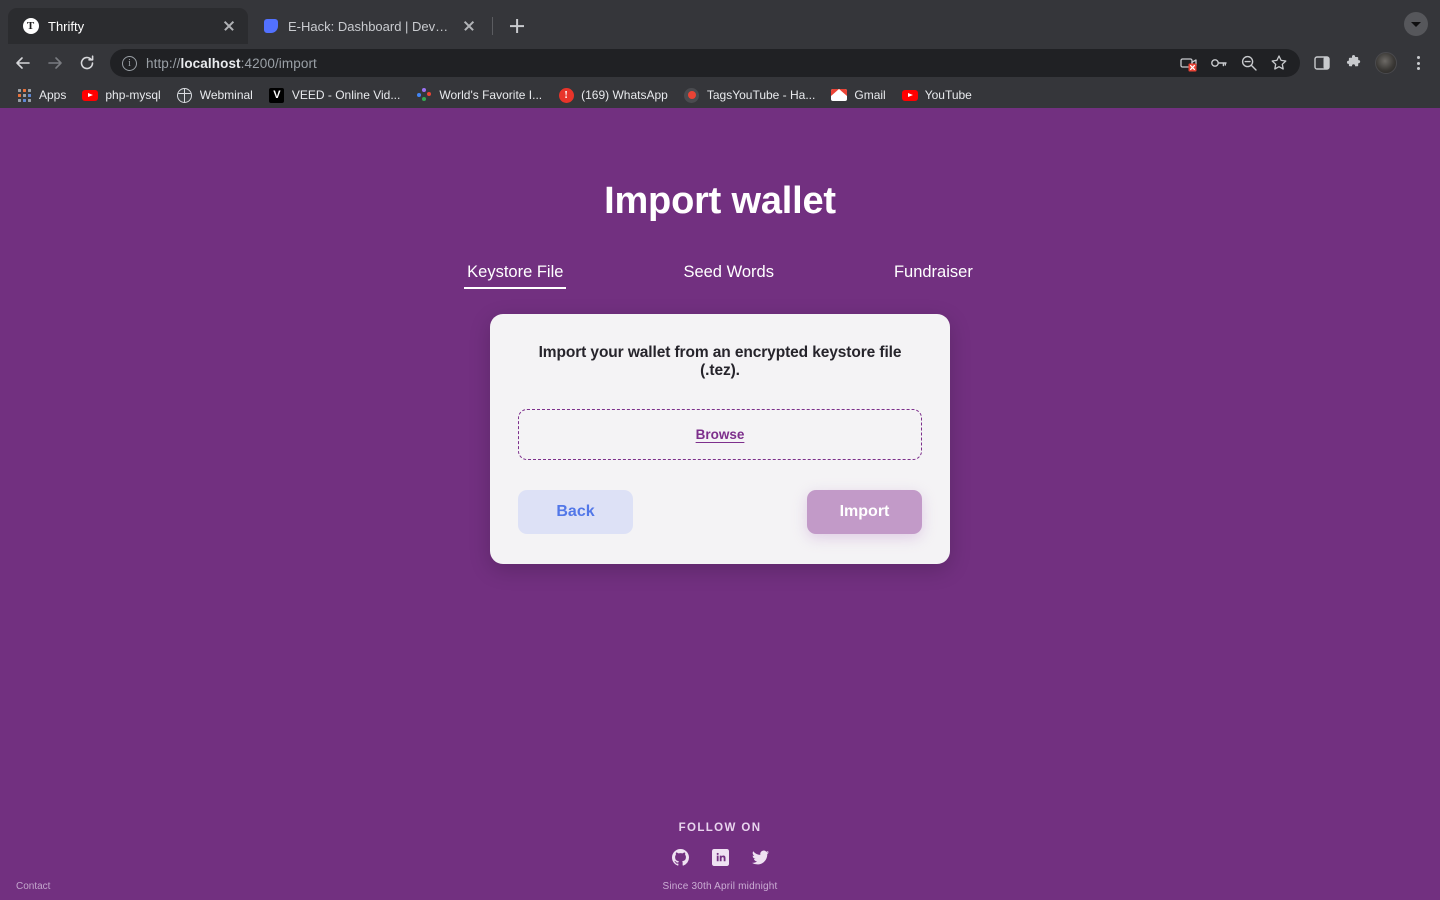 The width and height of the screenshot is (1440, 900). What do you see at coordinates (728, 272) in the screenshot?
I see `tab-seed-words: Seed Words` at bounding box center [728, 272].